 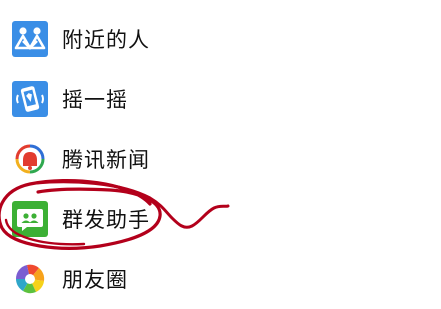 I want to click on menu-item-label: 朋友圈, so click(x=95, y=280).